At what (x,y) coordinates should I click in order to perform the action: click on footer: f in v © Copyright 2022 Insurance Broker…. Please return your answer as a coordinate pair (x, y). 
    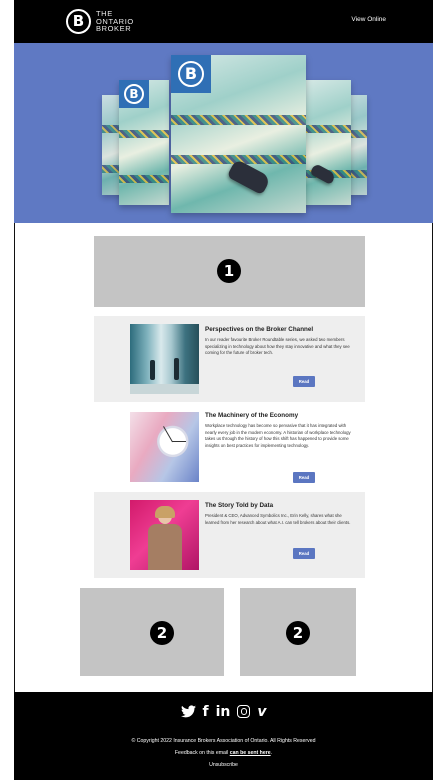
    Looking at the image, I should click on (223, 736).